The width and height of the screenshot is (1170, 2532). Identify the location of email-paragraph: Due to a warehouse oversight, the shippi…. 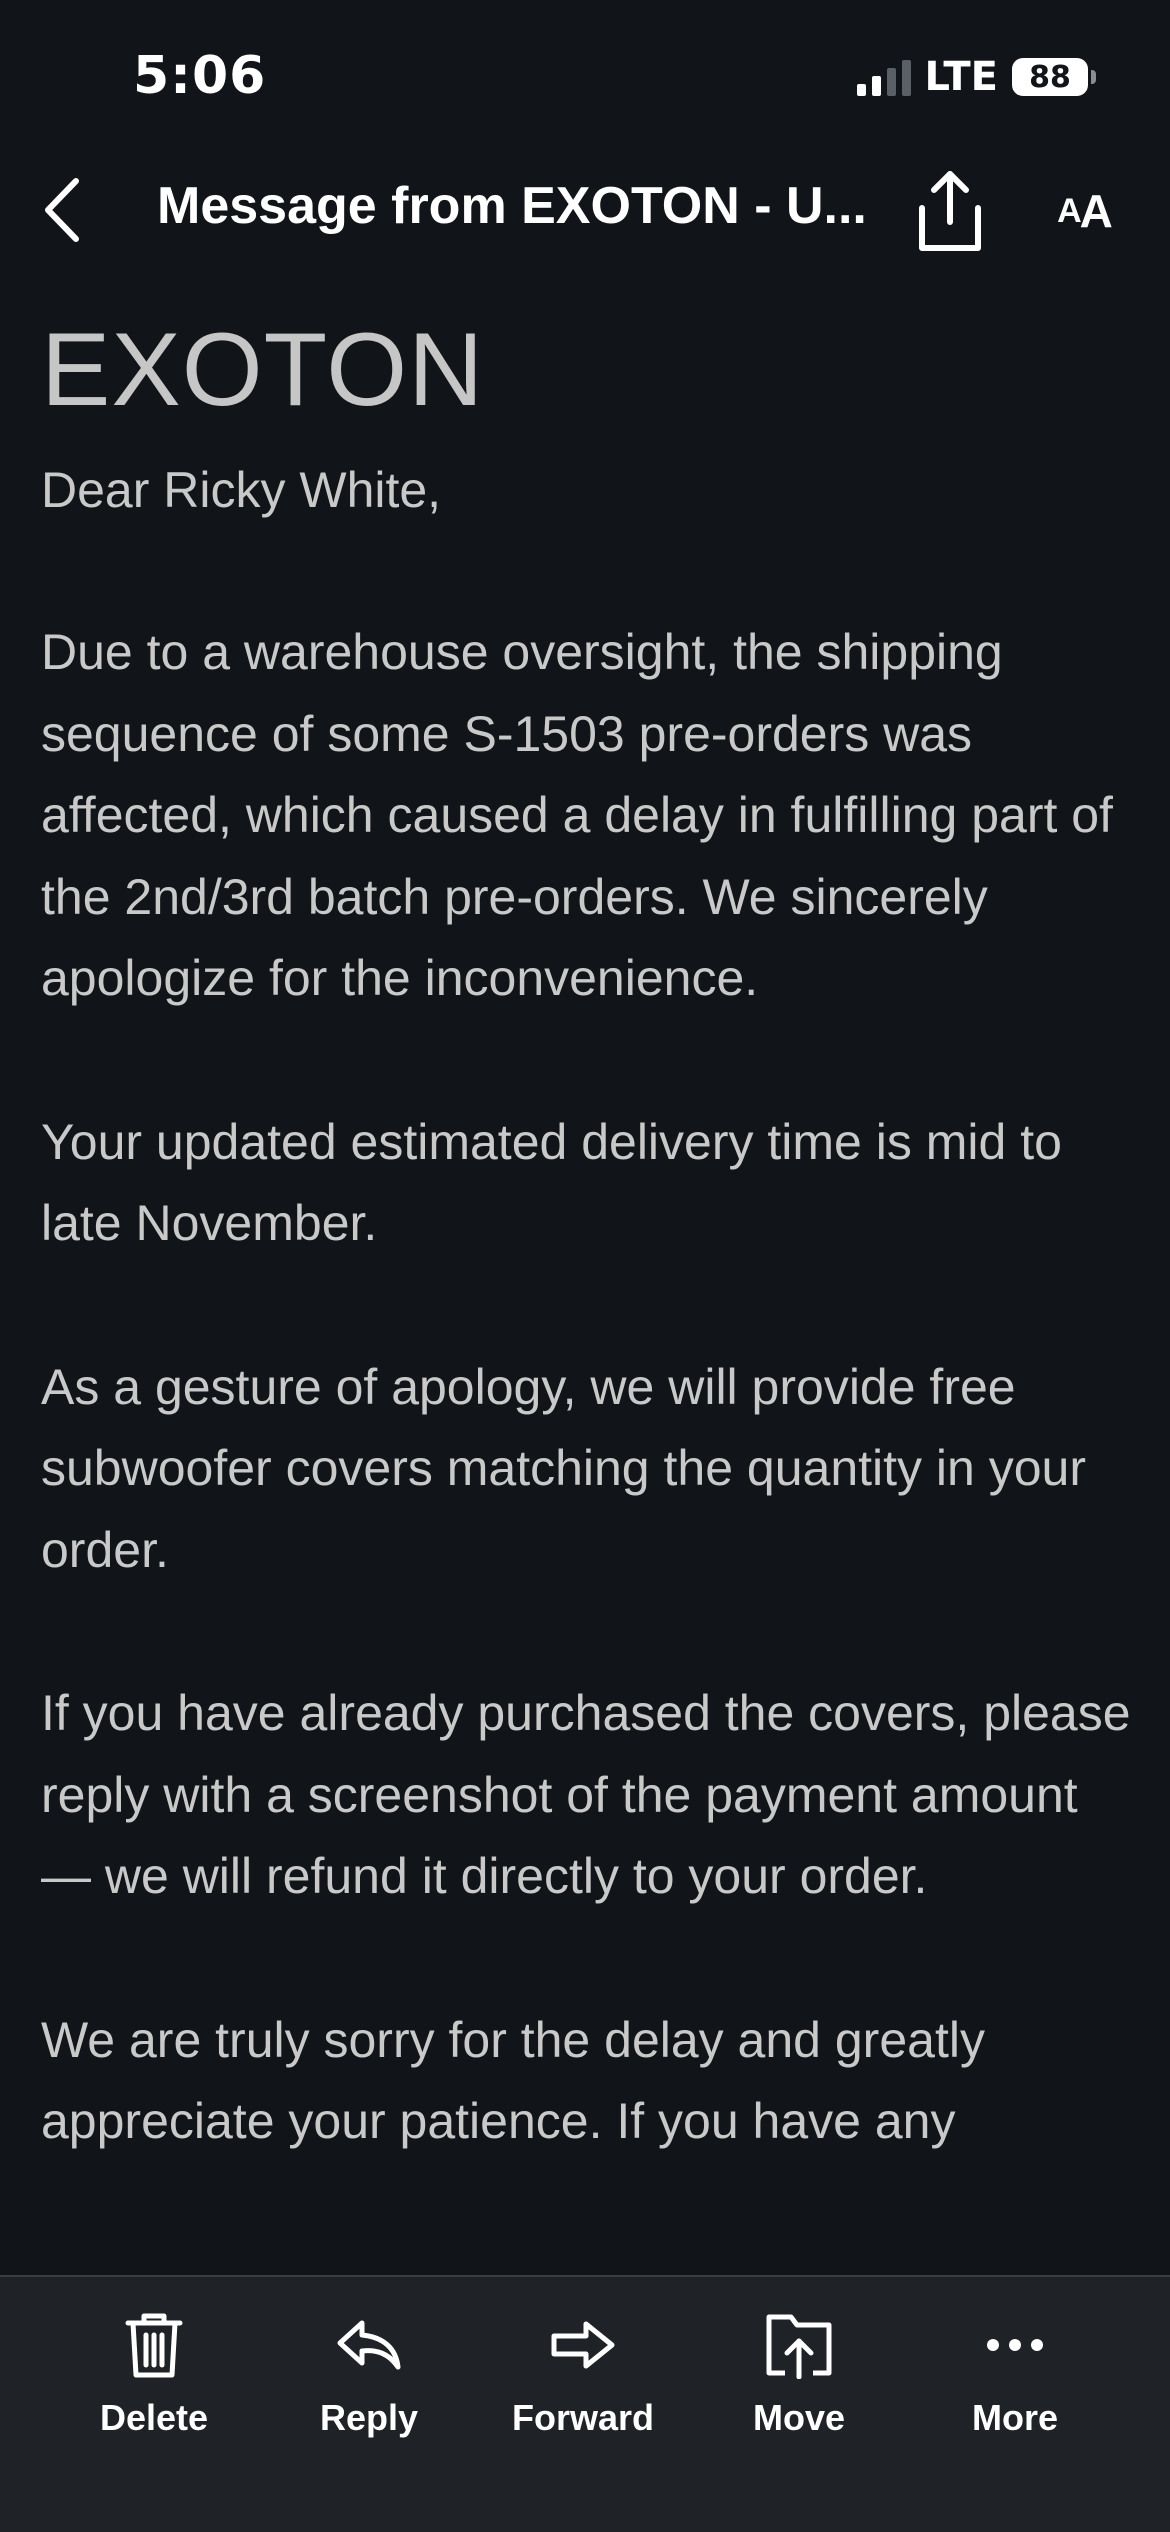
(577, 815).